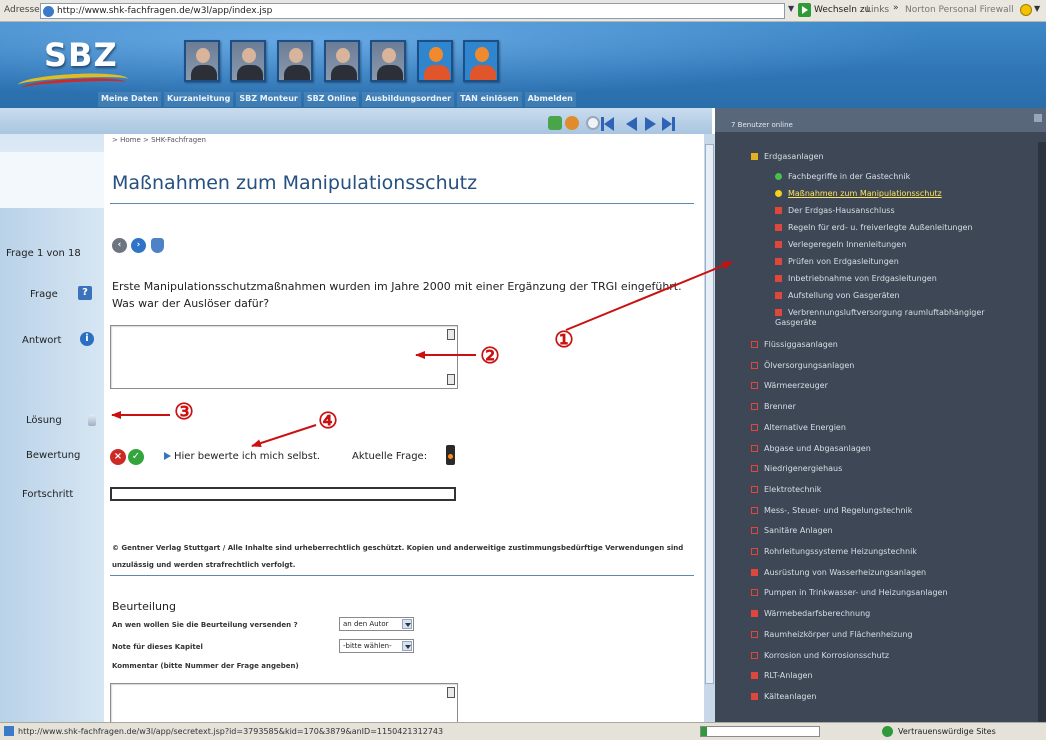 This screenshot has height=740, width=1046. Describe the element at coordinates (268, 99) in the screenshot. I see `nav-sbz-monteur: SBZ Monteur` at that location.